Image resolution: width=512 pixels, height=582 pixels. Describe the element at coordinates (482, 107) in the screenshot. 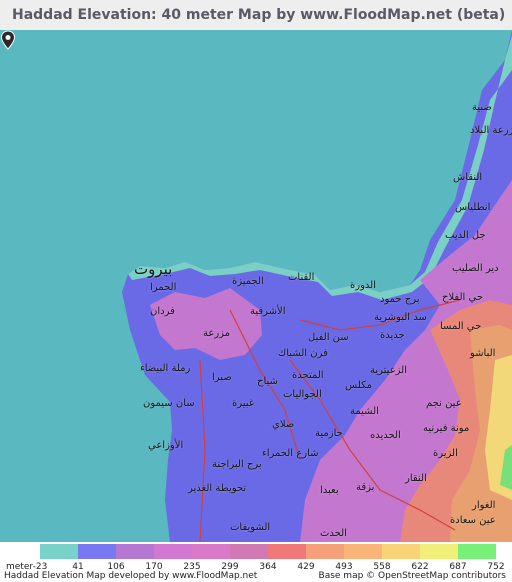

I see `place-label: ضبية` at that location.